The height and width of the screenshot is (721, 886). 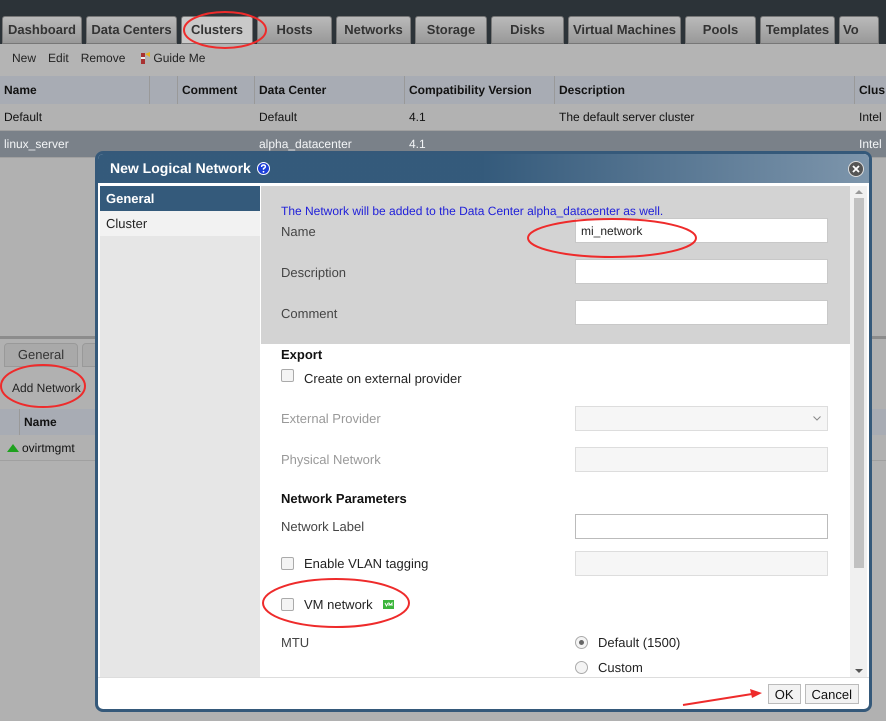 What do you see at coordinates (701, 230) in the screenshot?
I see `input-field: mi_network` at bounding box center [701, 230].